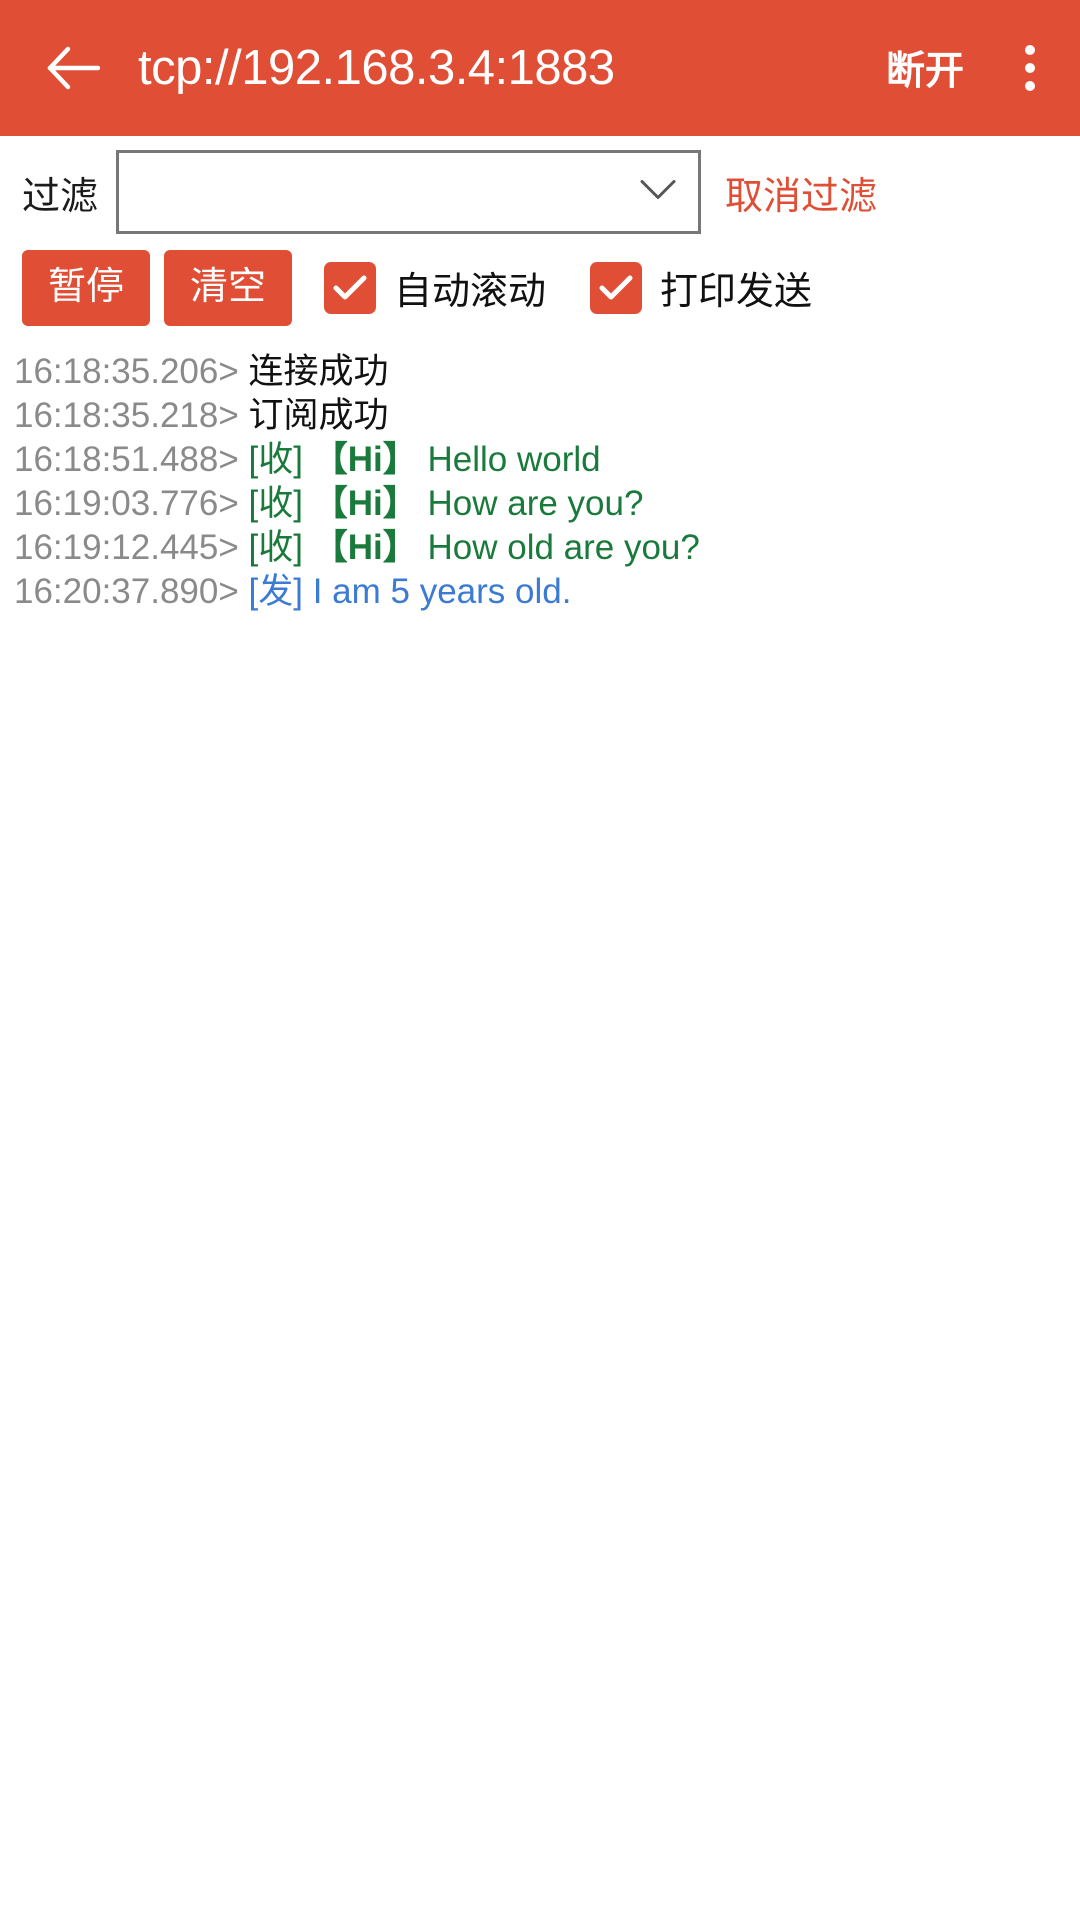 This screenshot has height=1920, width=1080. Describe the element at coordinates (126, 591) in the screenshot. I see `log-timestamp: 16:20:37.890>` at that location.